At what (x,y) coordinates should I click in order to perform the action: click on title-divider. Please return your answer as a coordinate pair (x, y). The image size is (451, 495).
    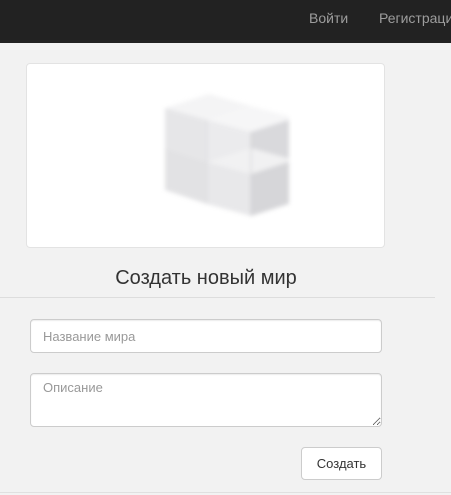
    Looking at the image, I should click on (217, 297).